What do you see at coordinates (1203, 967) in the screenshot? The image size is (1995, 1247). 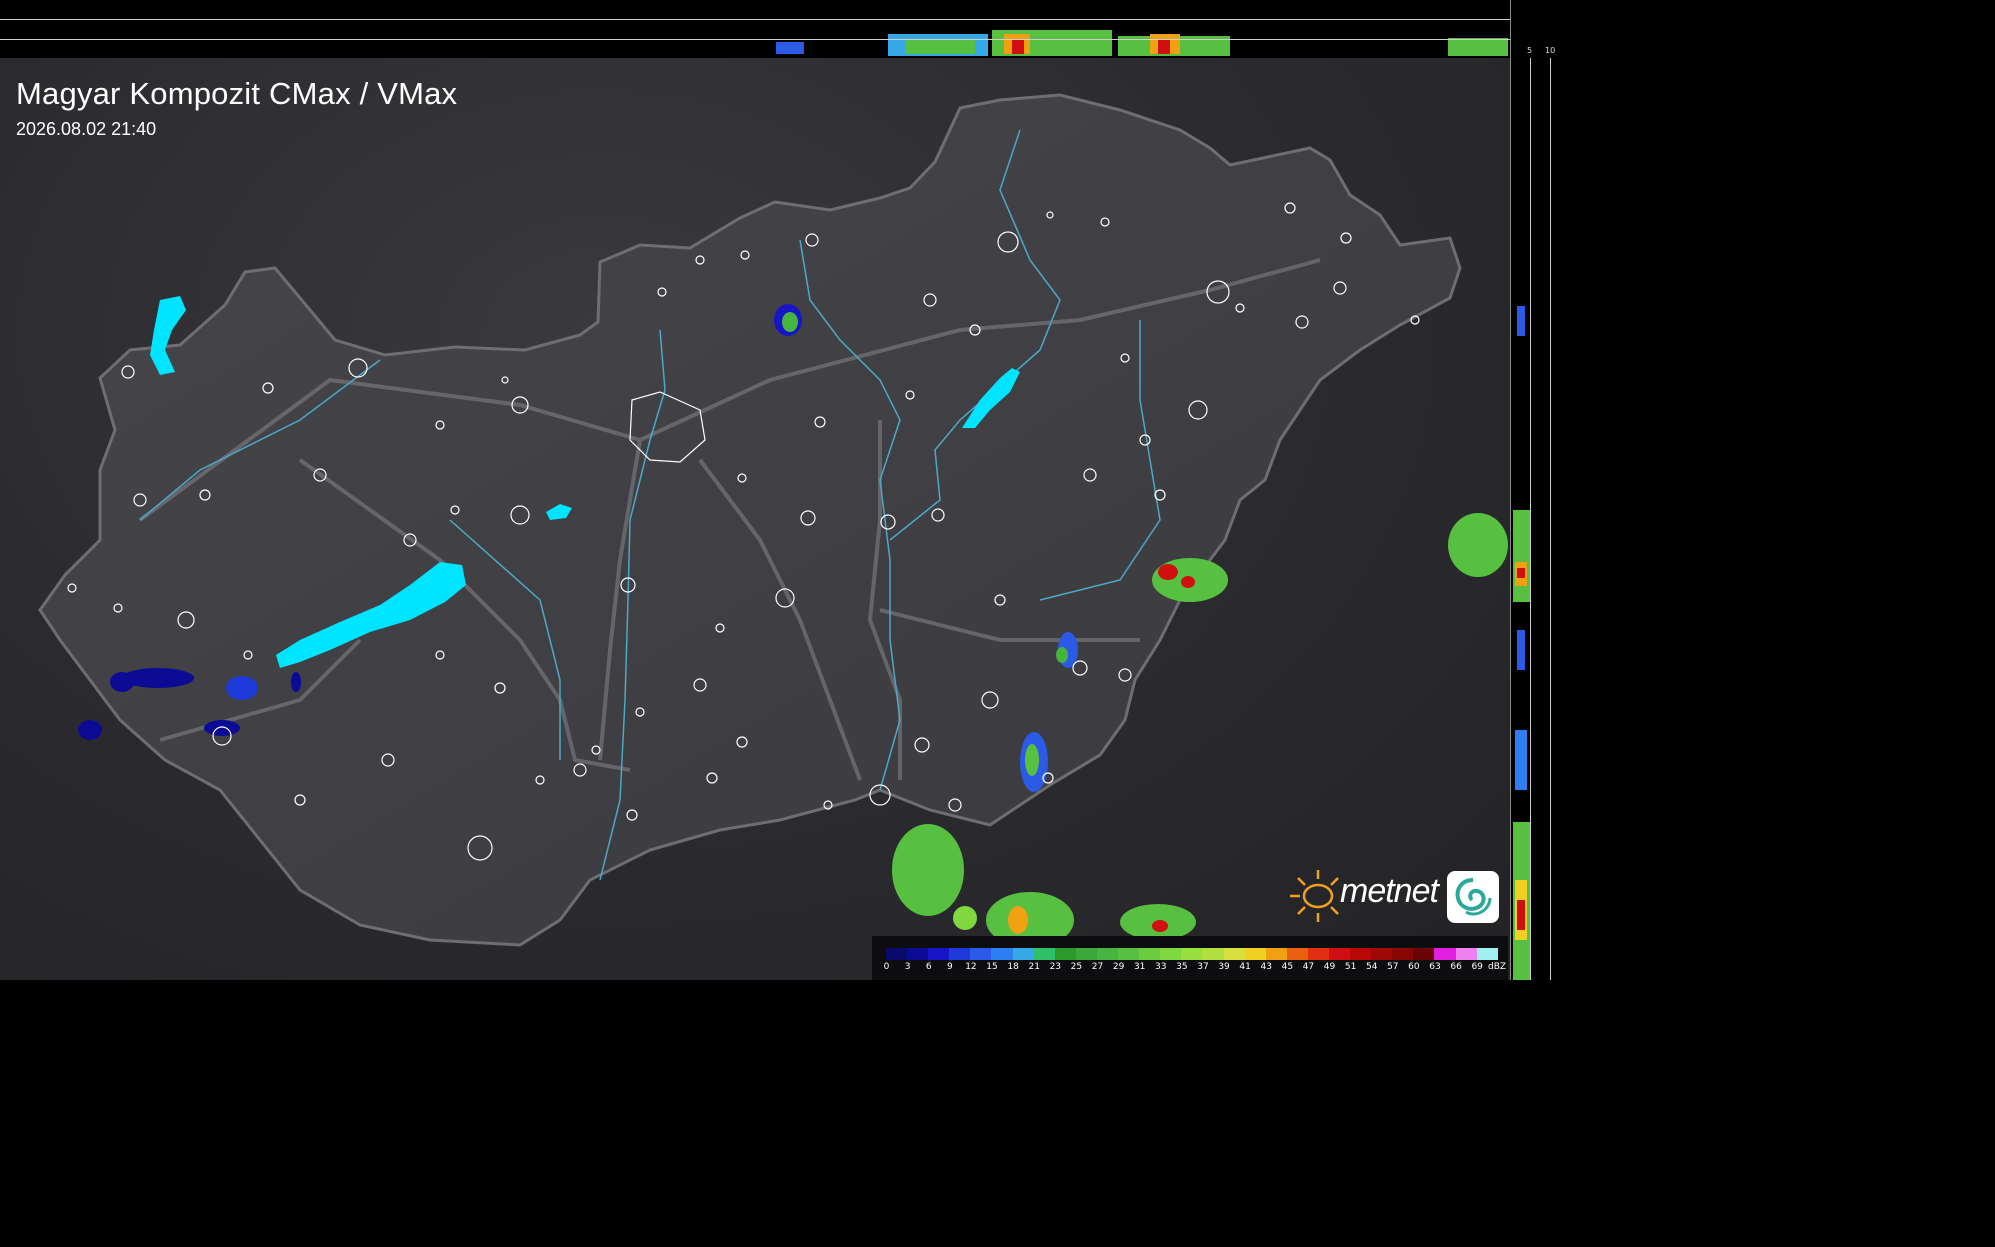 I see `legend-label: 37` at bounding box center [1203, 967].